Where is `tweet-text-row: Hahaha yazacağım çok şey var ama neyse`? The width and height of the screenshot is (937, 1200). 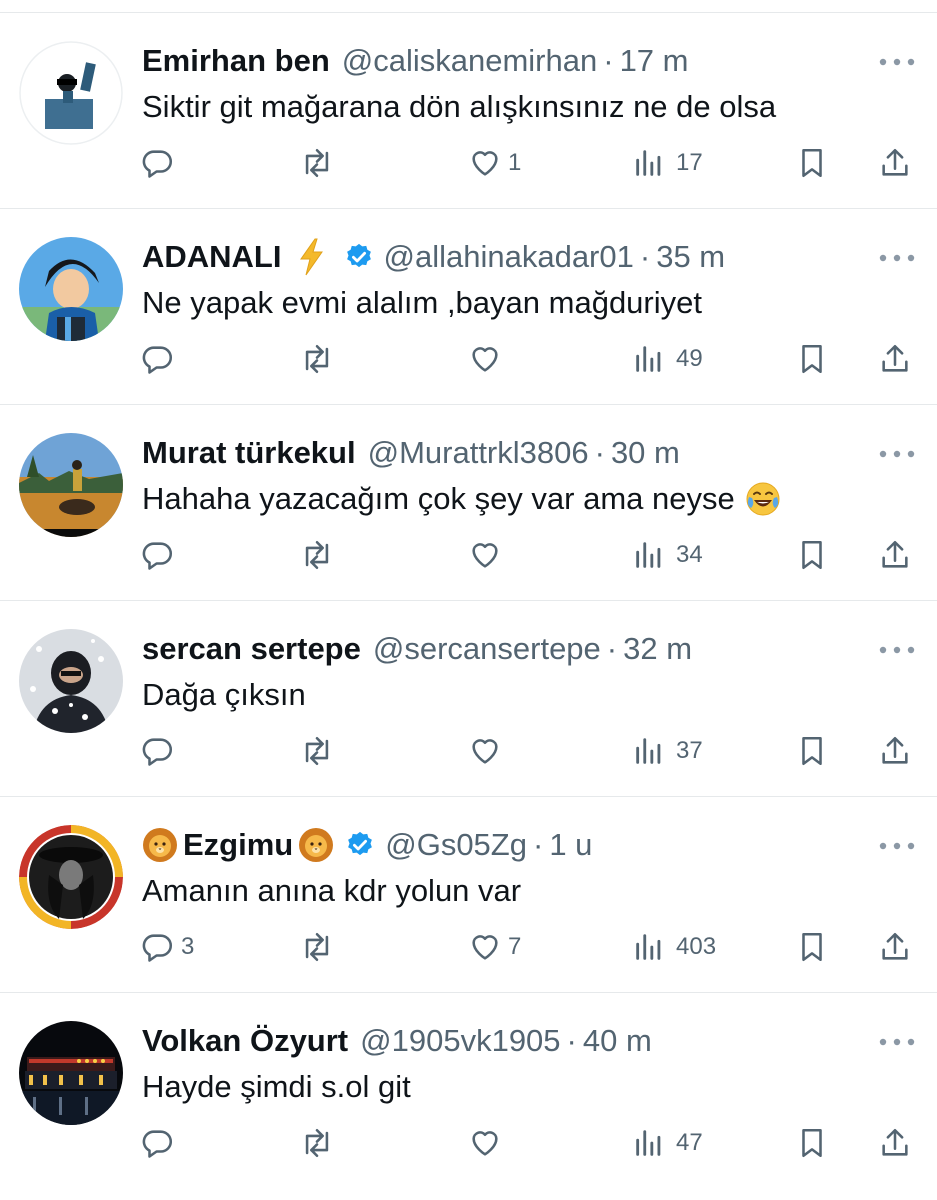 tweet-text-row: Hahaha yazacağım çok şey var ama neyse is located at coordinates (464, 499).